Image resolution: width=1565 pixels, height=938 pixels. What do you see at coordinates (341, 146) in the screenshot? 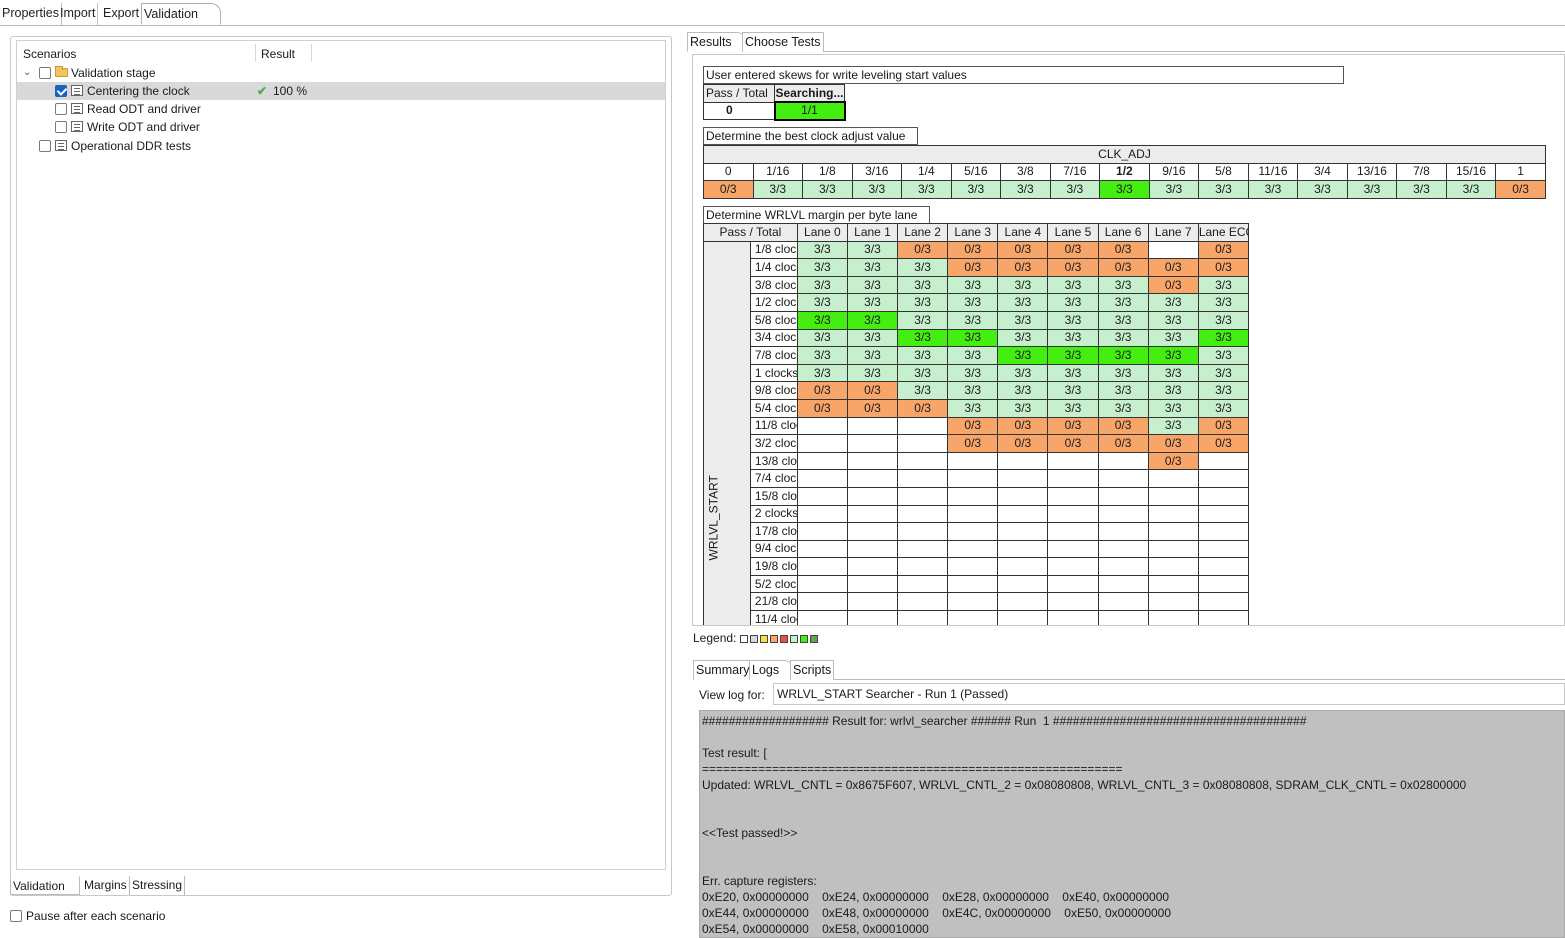
I see `tree-row-operational-ddr: Operational DDR tests` at bounding box center [341, 146].